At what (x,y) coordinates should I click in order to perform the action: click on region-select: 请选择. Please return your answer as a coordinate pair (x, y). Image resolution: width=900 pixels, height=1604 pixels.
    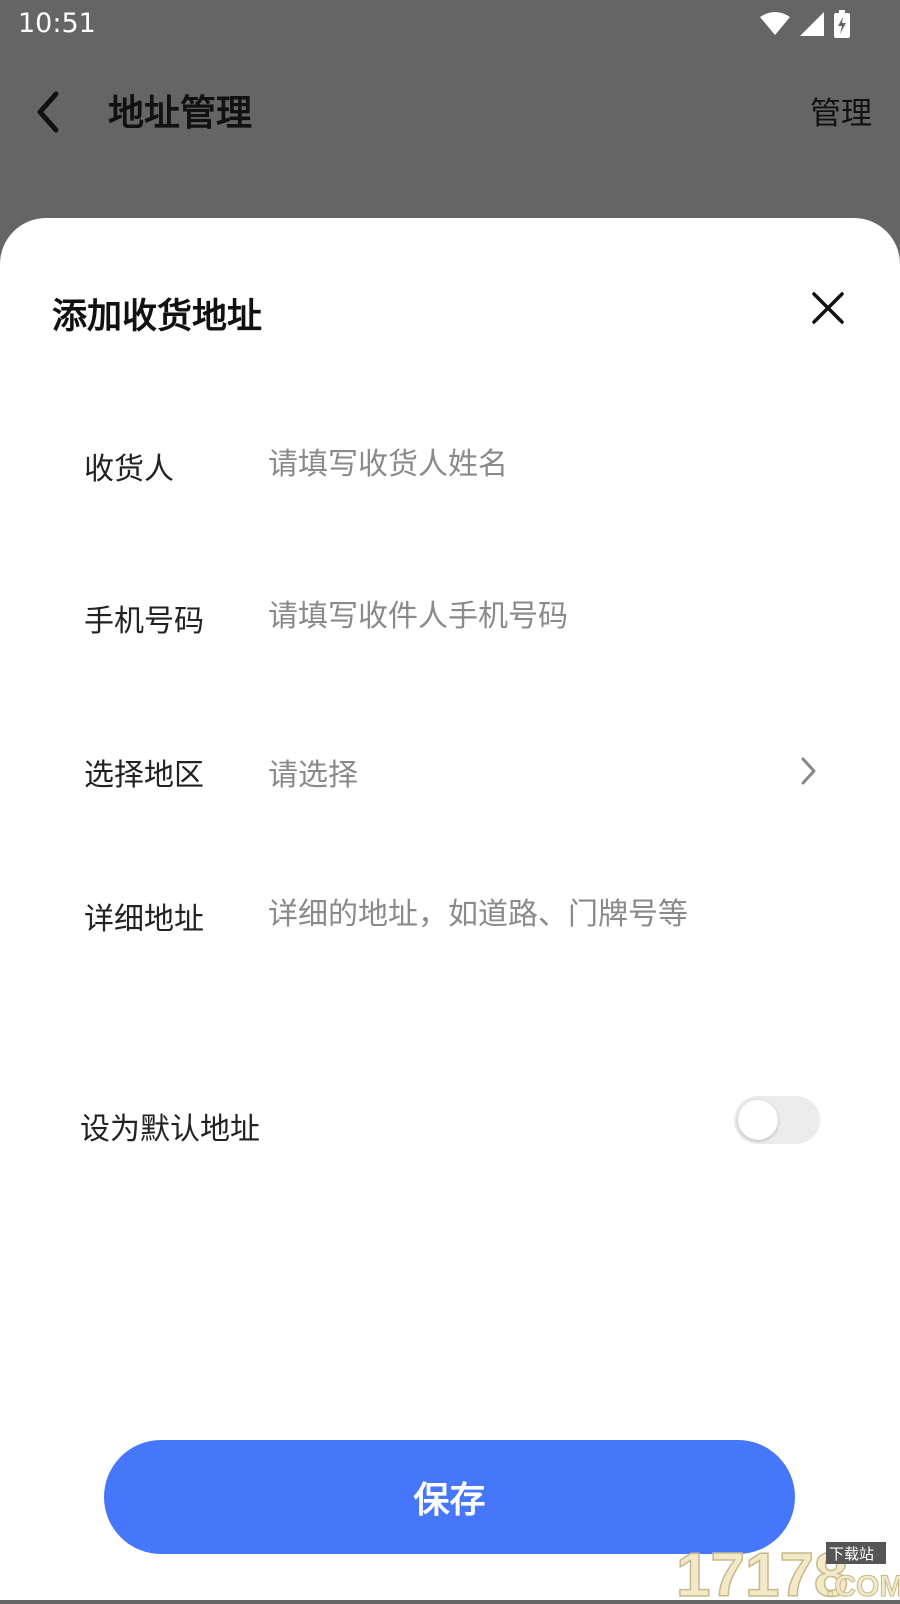
    Looking at the image, I should click on (313, 772).